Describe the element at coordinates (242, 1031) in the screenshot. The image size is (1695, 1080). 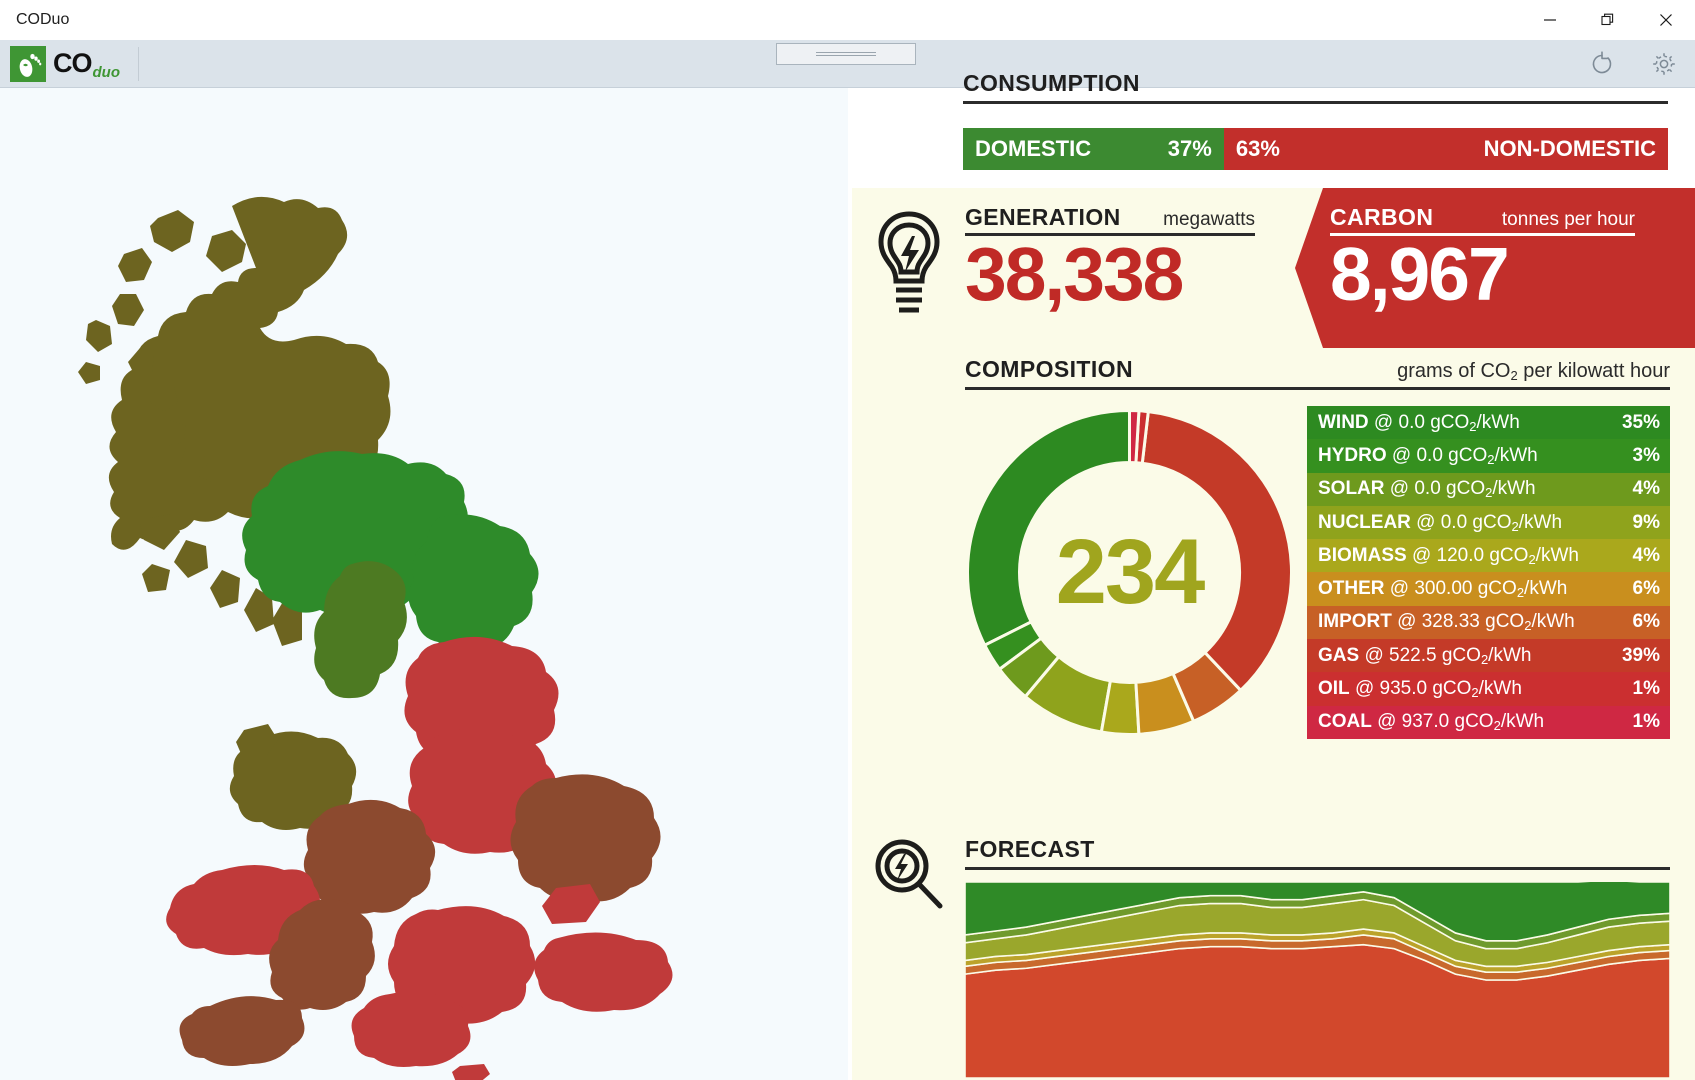
I see `map-region-cornwall-devon` at that location.